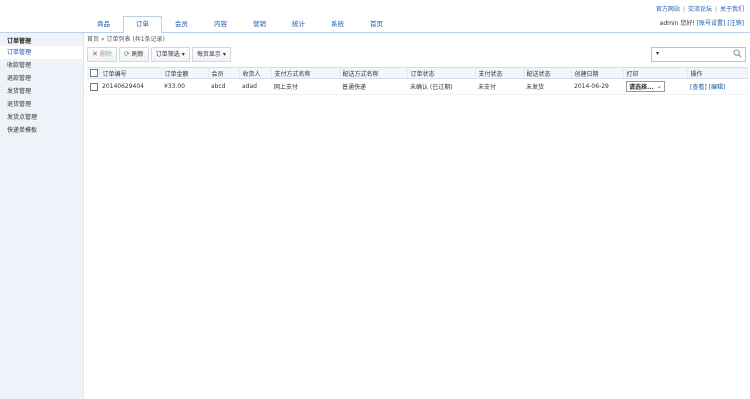  Describe the element at coordinates (694, 54) in the screenshot. I see `search-input` at that location.